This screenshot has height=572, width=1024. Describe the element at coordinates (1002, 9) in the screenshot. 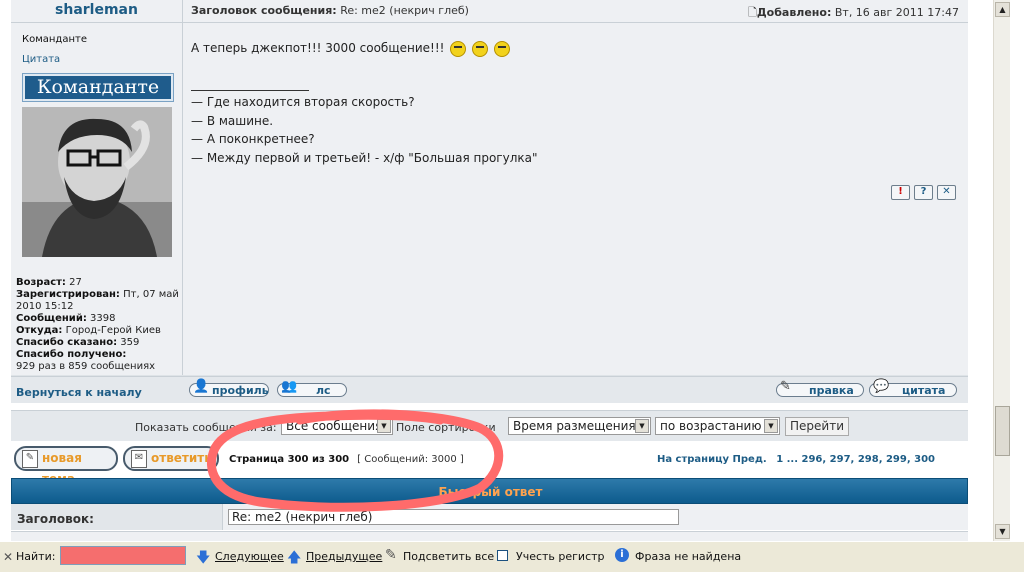

I see `scroll-up-icon: ▲` at that location.